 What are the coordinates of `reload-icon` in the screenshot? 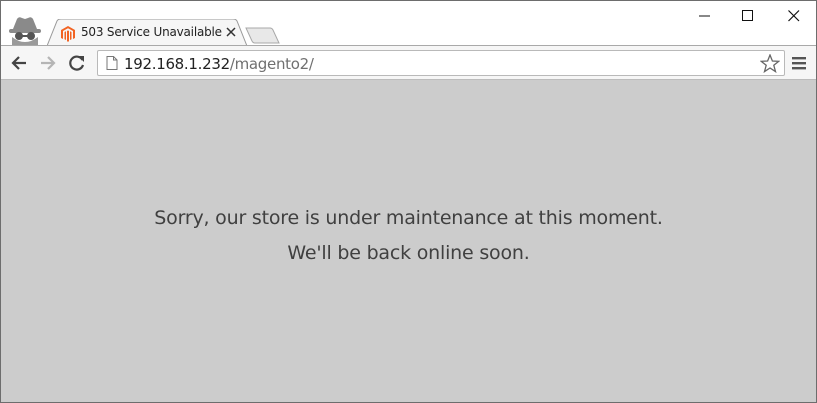 It's located at (77, 63).